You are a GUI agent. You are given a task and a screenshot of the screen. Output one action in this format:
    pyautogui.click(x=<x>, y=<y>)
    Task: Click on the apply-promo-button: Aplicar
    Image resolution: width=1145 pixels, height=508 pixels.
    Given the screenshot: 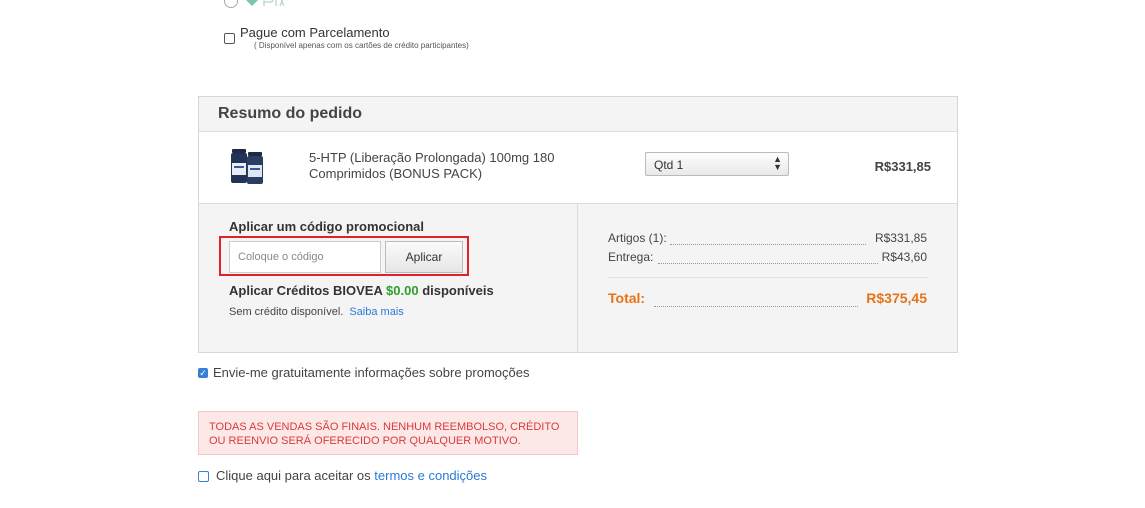 What is the action you would take?
    pyautogui.click(x=424, y=257)
    